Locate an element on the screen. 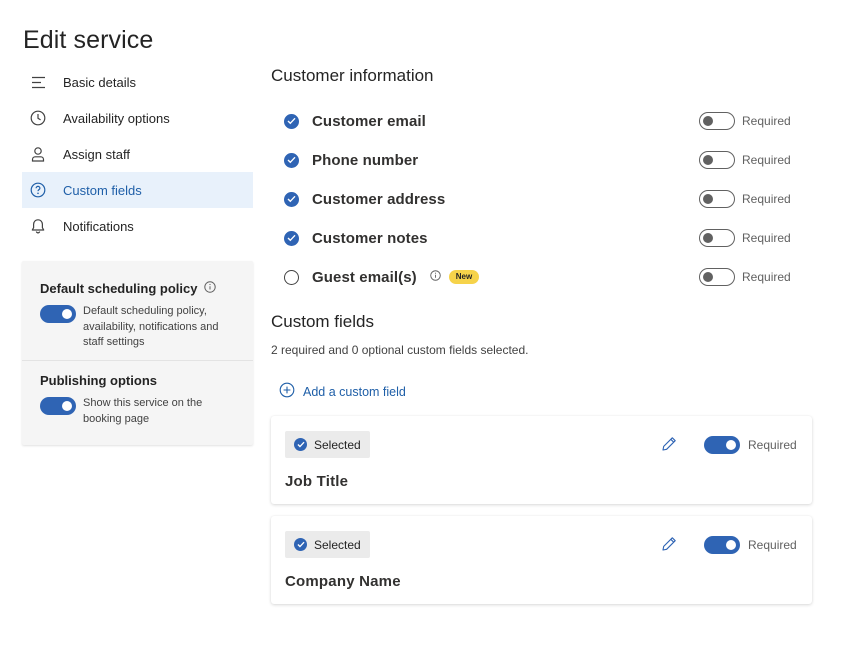 The height and width of the screenshot is (652, 866). nav-item-label: Availability options is located at coordinates (116, 118).